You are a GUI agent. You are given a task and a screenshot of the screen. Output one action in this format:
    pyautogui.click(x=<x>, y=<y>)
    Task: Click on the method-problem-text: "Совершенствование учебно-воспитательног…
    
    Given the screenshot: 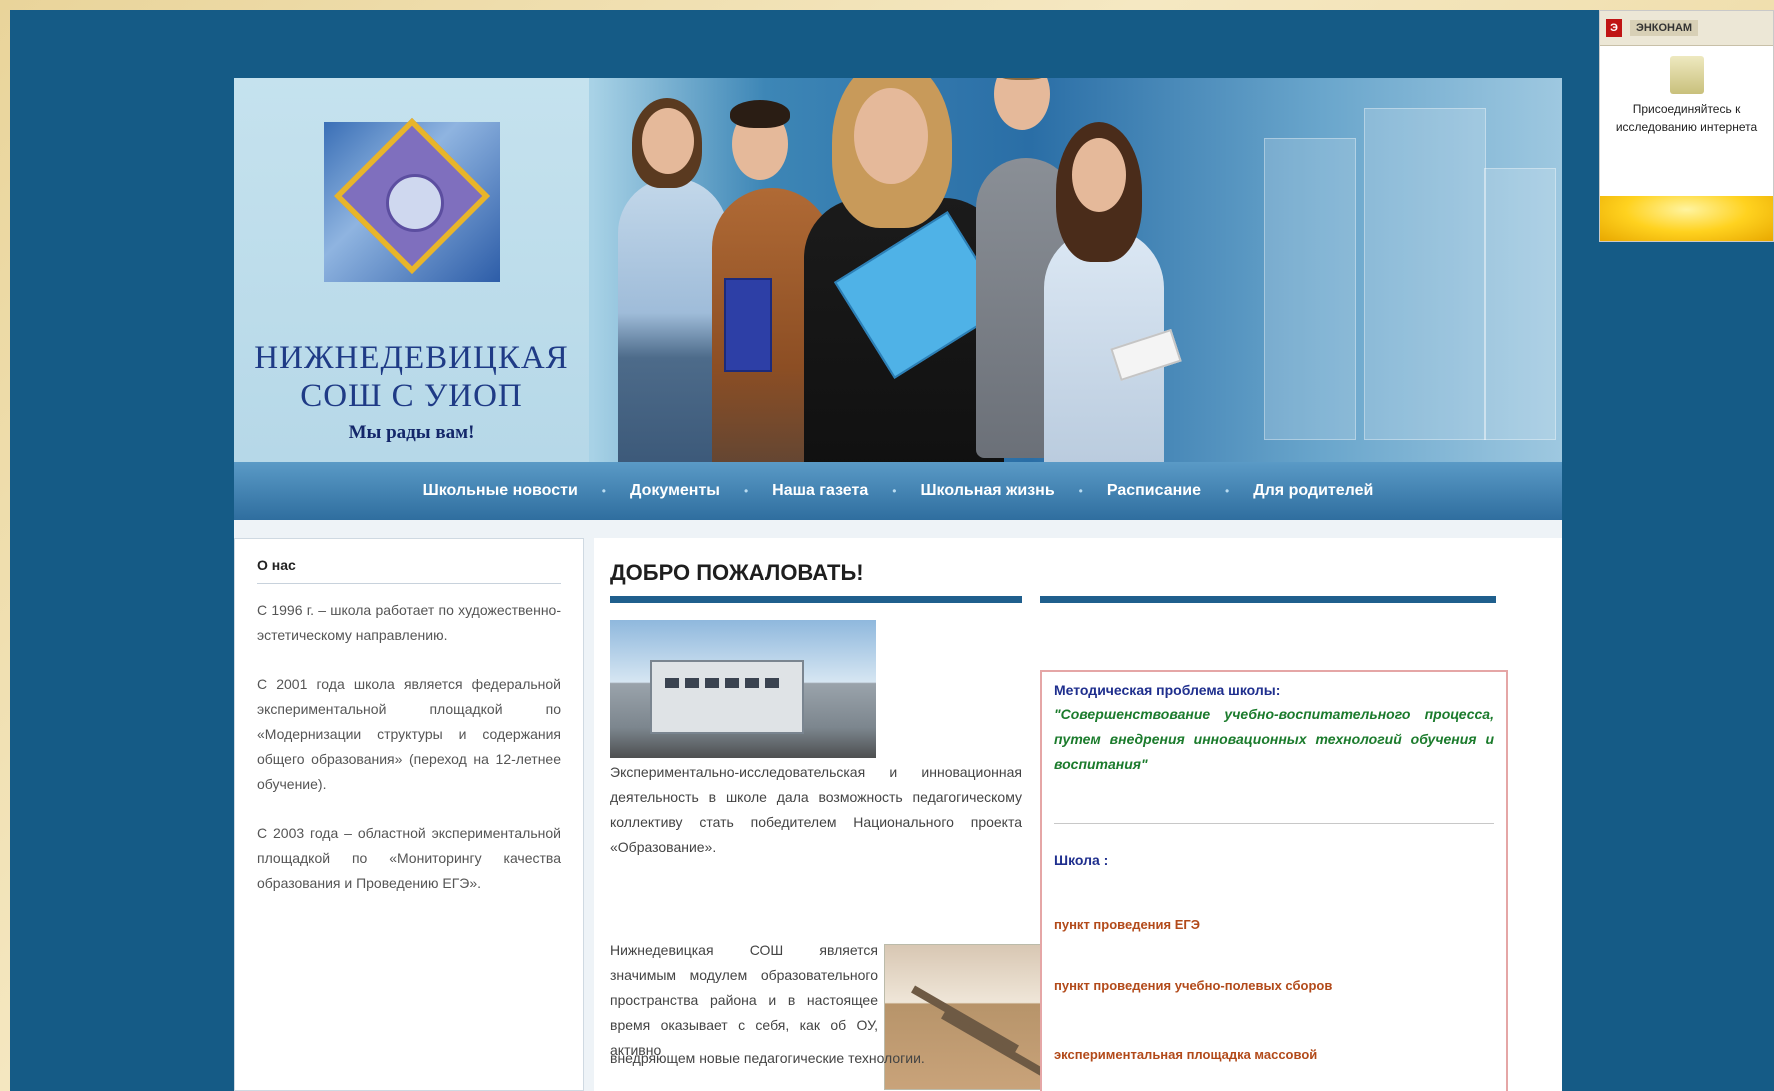 What is the action you would take?
    pyautogui.click(x=1274, y=739)
    